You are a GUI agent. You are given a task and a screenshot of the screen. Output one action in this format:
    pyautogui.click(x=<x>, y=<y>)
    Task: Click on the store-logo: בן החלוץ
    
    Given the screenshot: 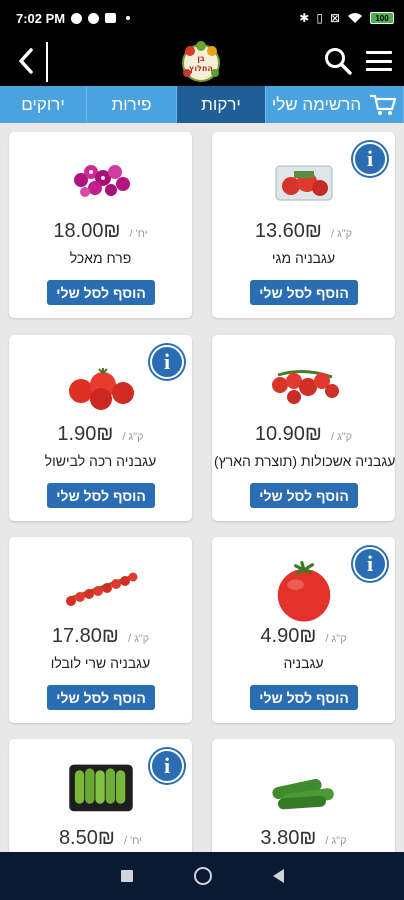 What is the action you would take?
    pyautogui.click(x=201, y=61)
    